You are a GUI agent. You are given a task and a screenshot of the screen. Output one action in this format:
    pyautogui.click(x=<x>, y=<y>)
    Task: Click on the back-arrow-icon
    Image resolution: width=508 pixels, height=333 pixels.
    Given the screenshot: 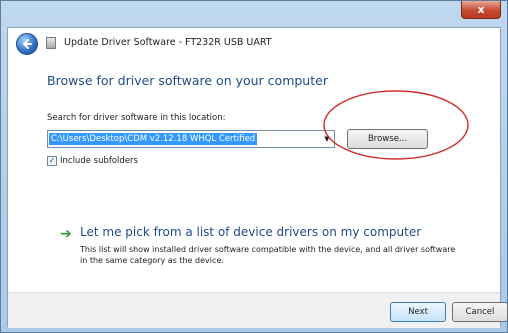 What is the action you would take?
    pyautogui.click(x=27, y=44)
    